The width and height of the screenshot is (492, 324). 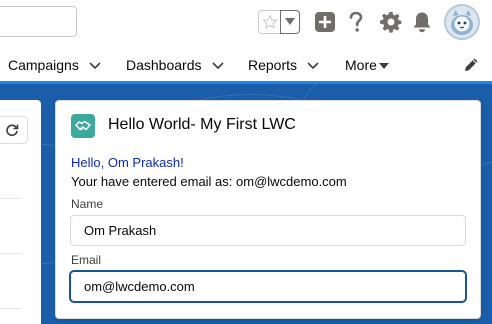 What do you see at coordinates (20, 212) in the screenshot?
I see `related-list-card` at bounding box center [20, 212].